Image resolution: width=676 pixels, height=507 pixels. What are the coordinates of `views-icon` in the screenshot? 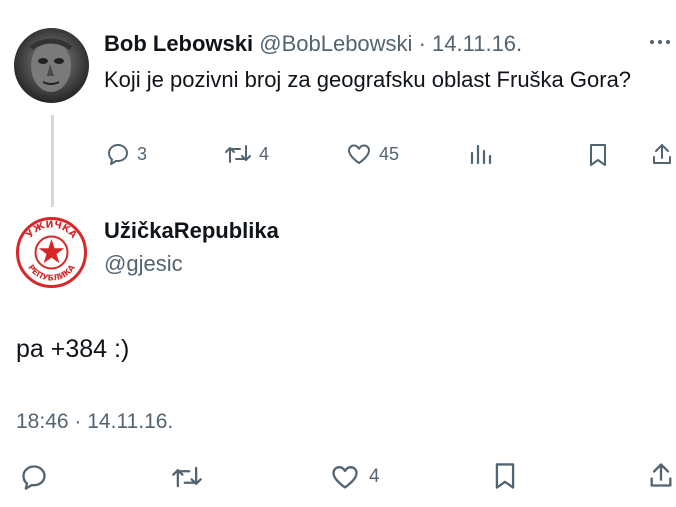 It's located at (481, 154).